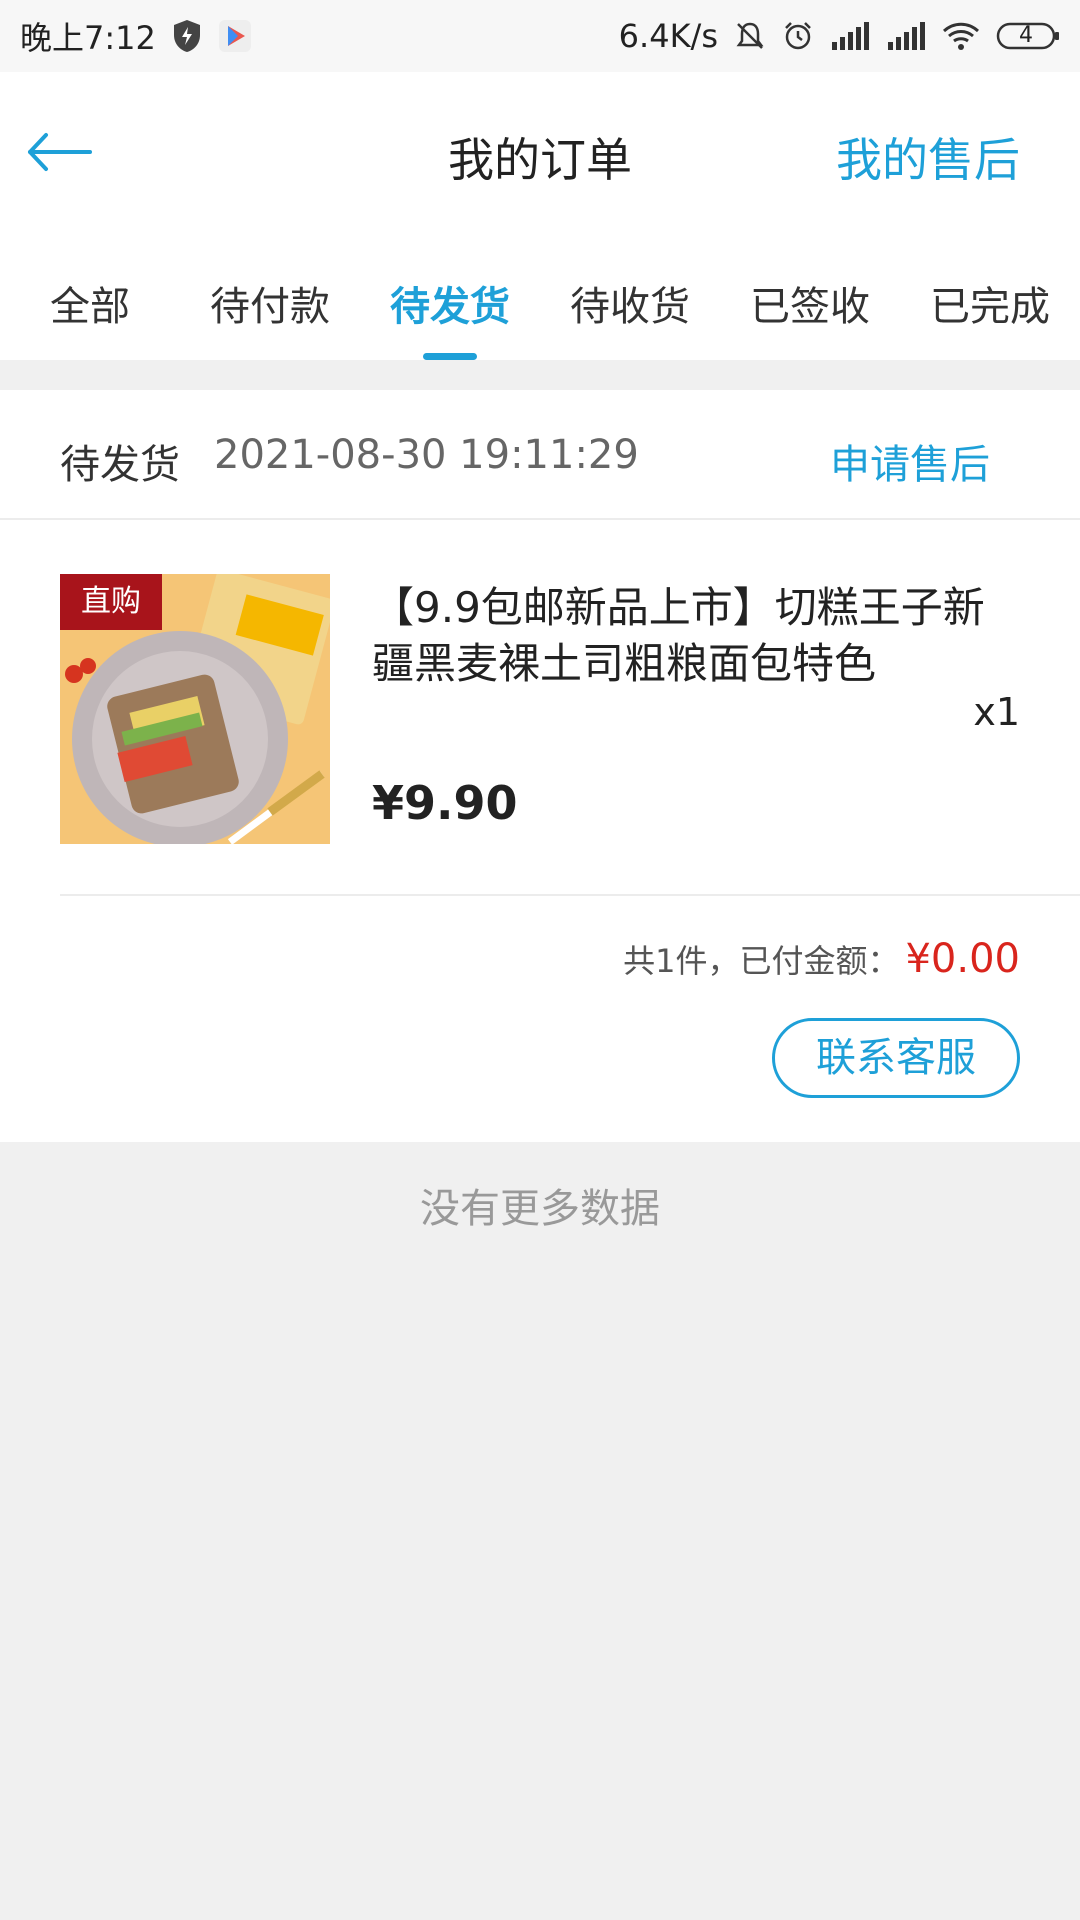 This screenshot has width=1080, height=1920. I want to click on my-aftersale-link: 我的售后, so click(928, 157).